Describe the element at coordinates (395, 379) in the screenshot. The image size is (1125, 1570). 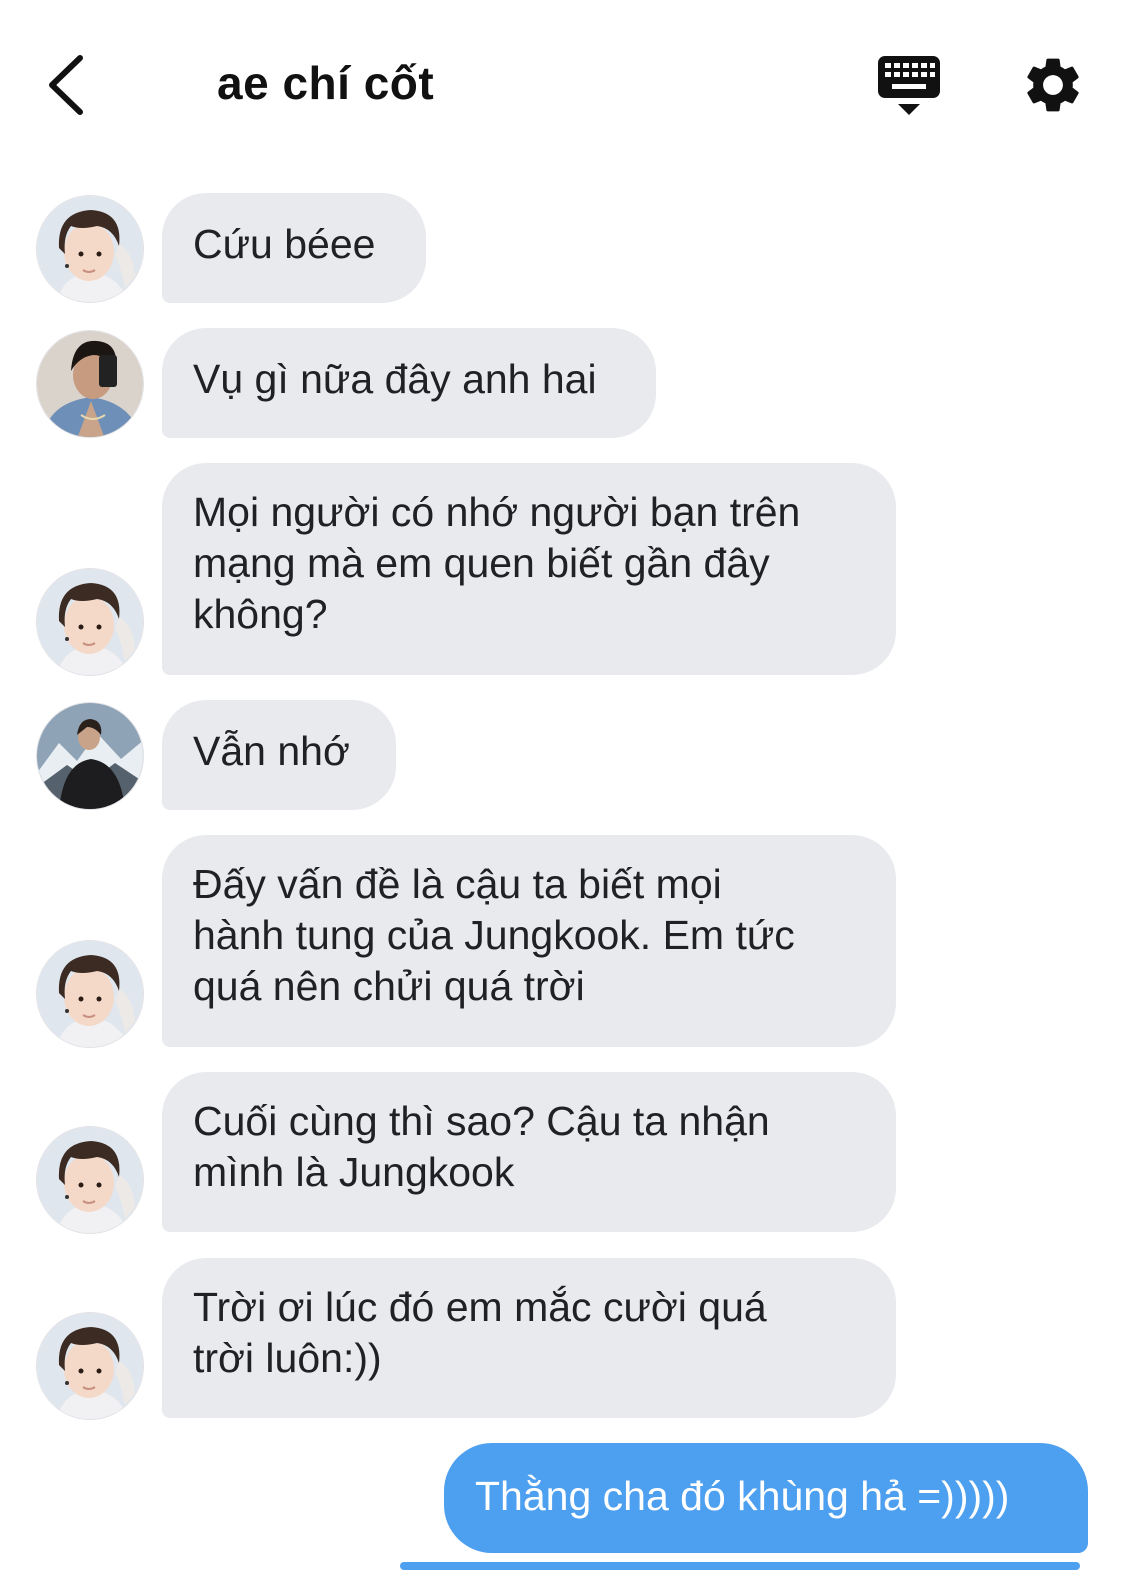
I see `message-text: Vụ gì nữa đây anh hai` at that location.